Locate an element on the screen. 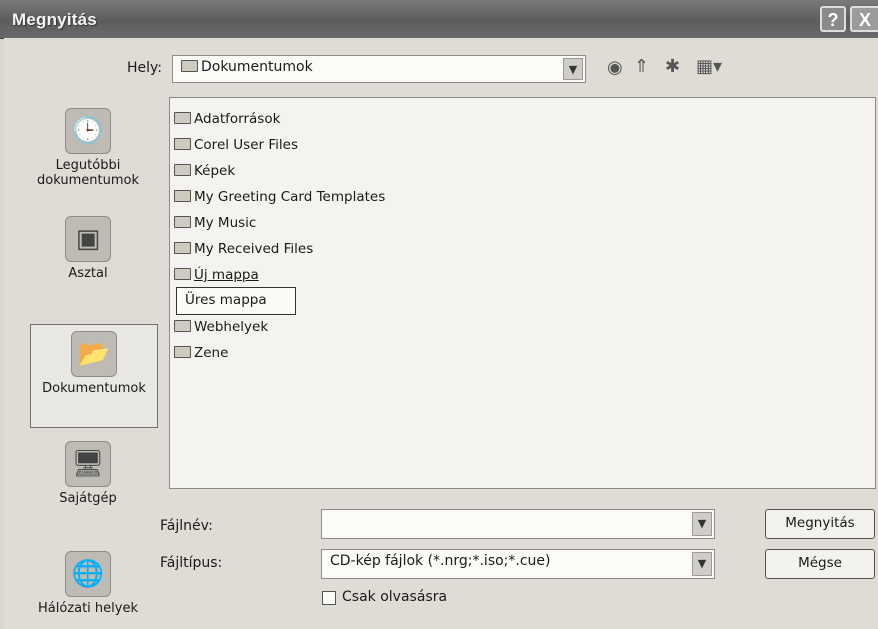 The height and width of the screenshot is (629, 878). window-title: Megnyitás is located at coordinates (54, 19).